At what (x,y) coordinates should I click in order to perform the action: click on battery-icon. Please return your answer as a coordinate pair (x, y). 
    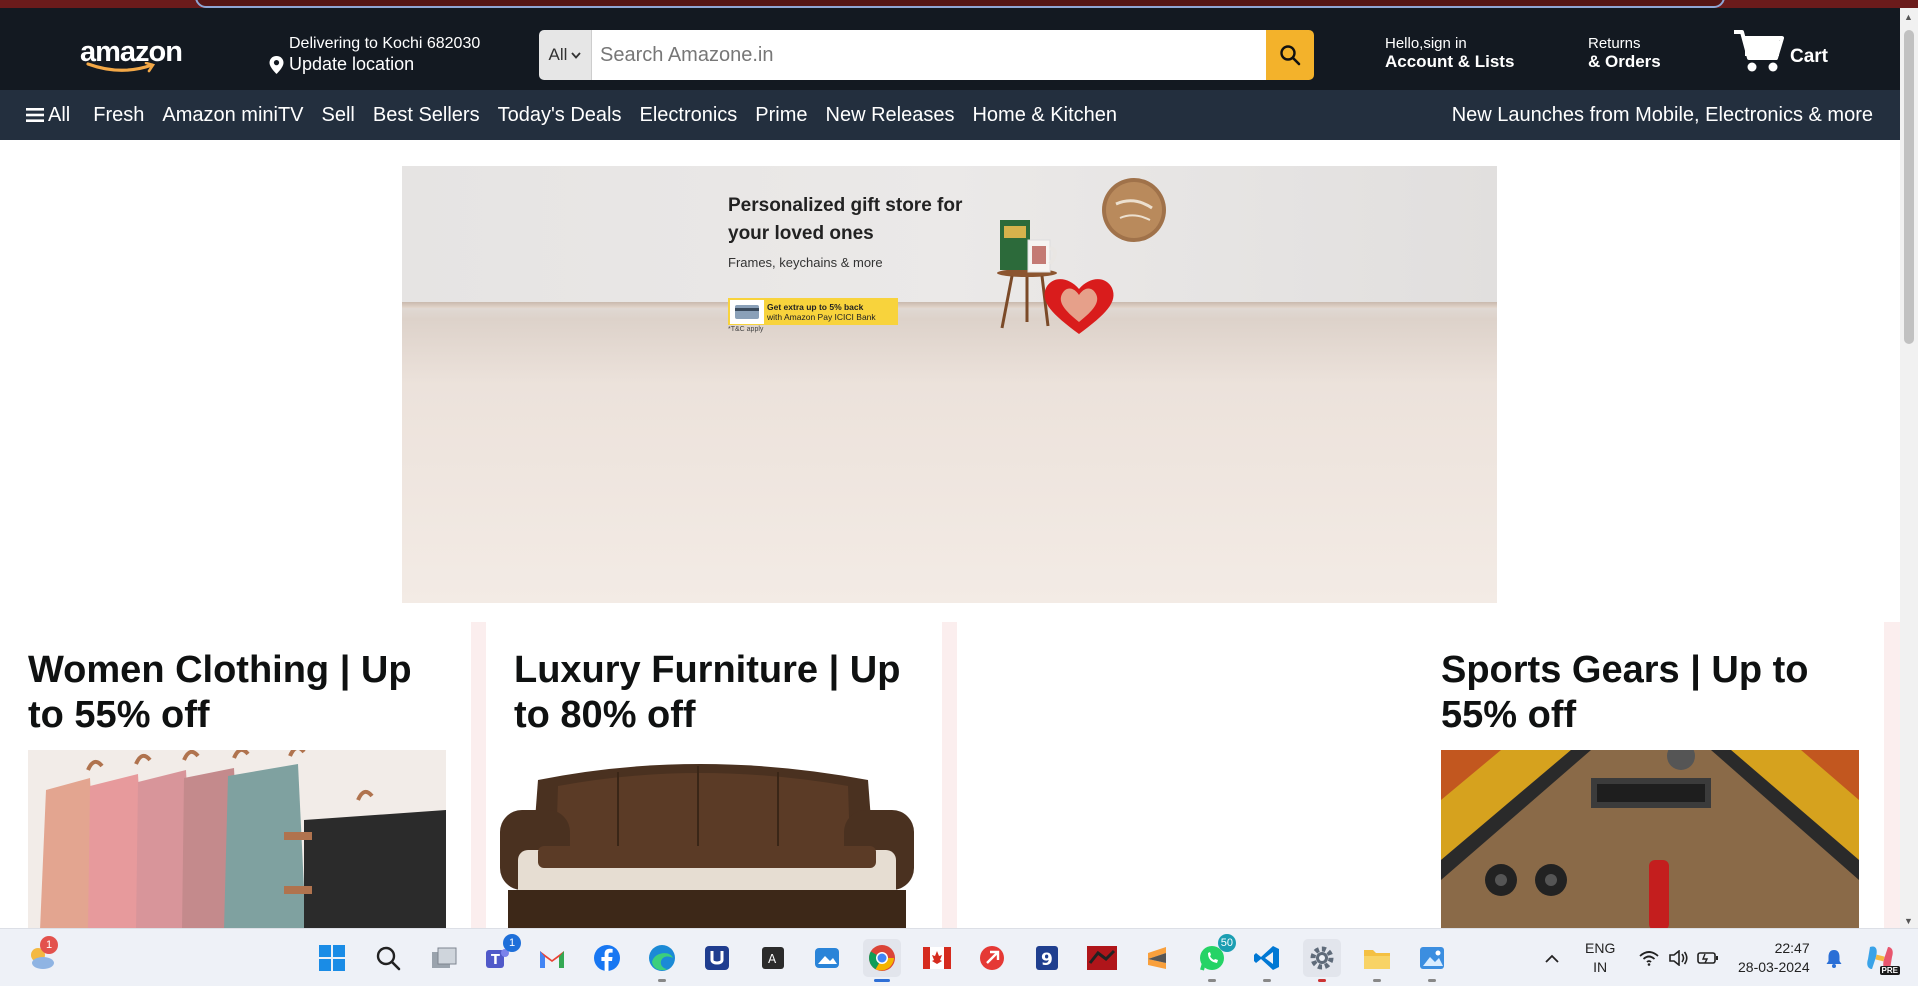
    Looking at the image, I should click on (1708, 958).